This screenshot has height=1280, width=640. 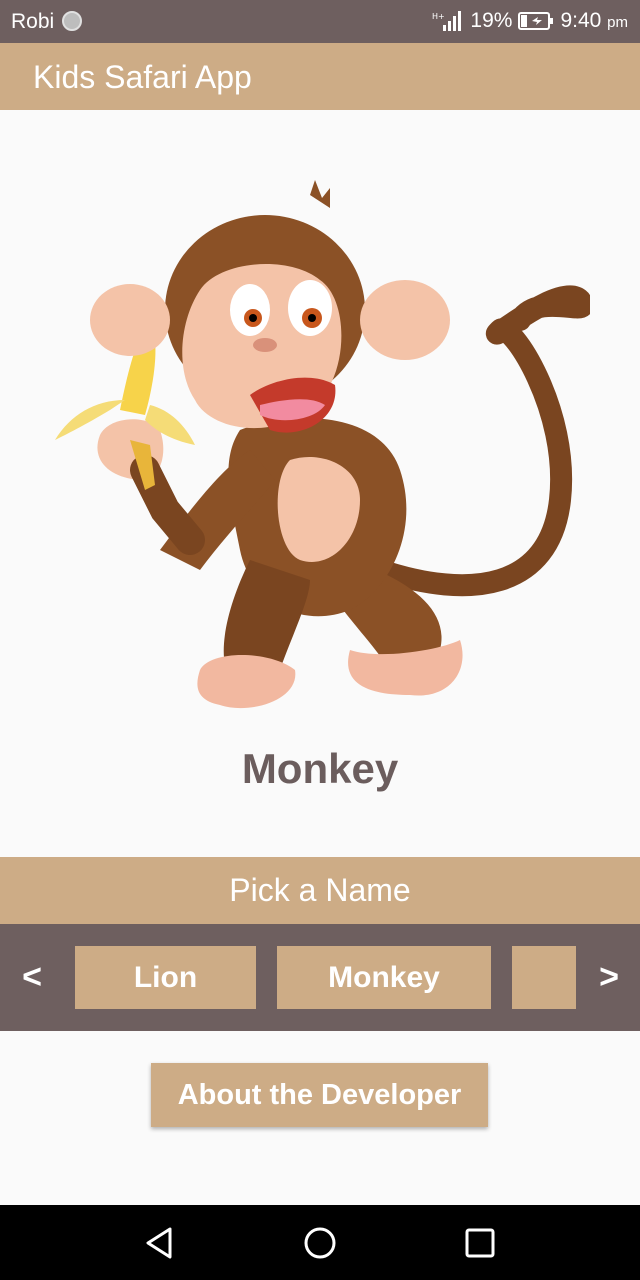 What do you see at coordinates (72, 21) in the screenshot?
I see `sync-icon` at bounding box center [72, 21].